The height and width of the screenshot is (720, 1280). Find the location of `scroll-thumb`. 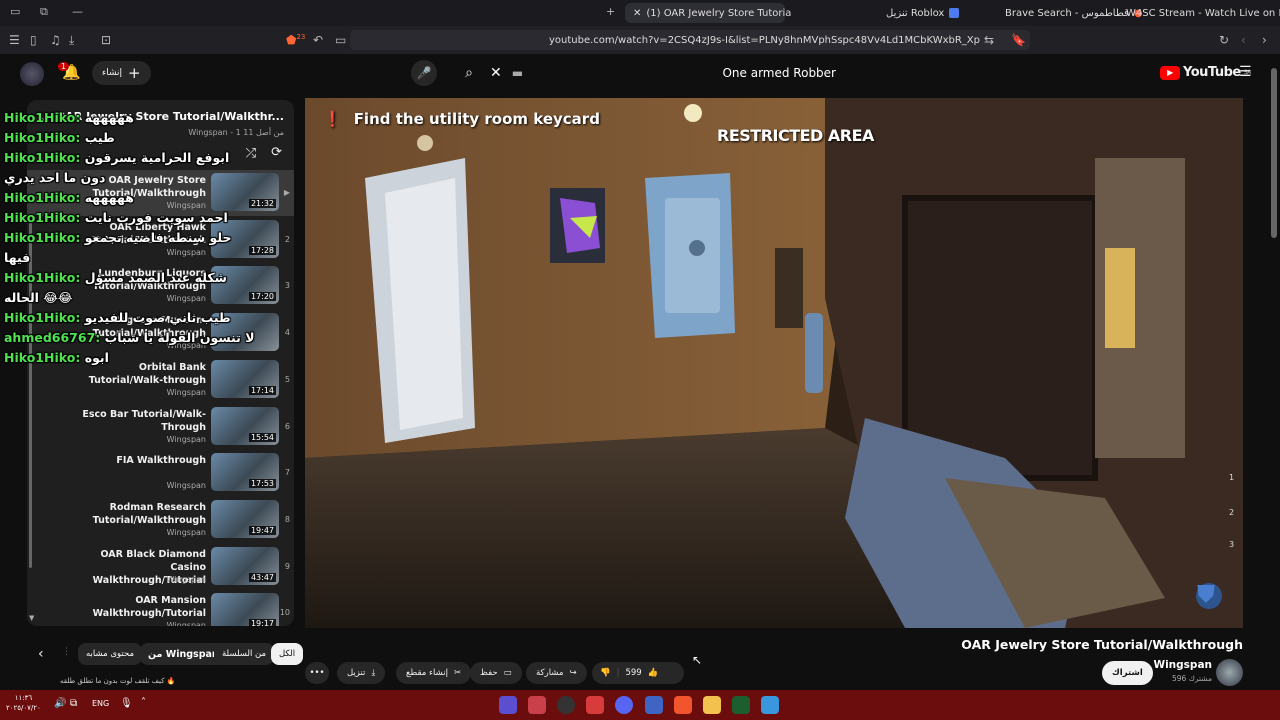

scroll-thumb is located at coordinates (1274, 153).